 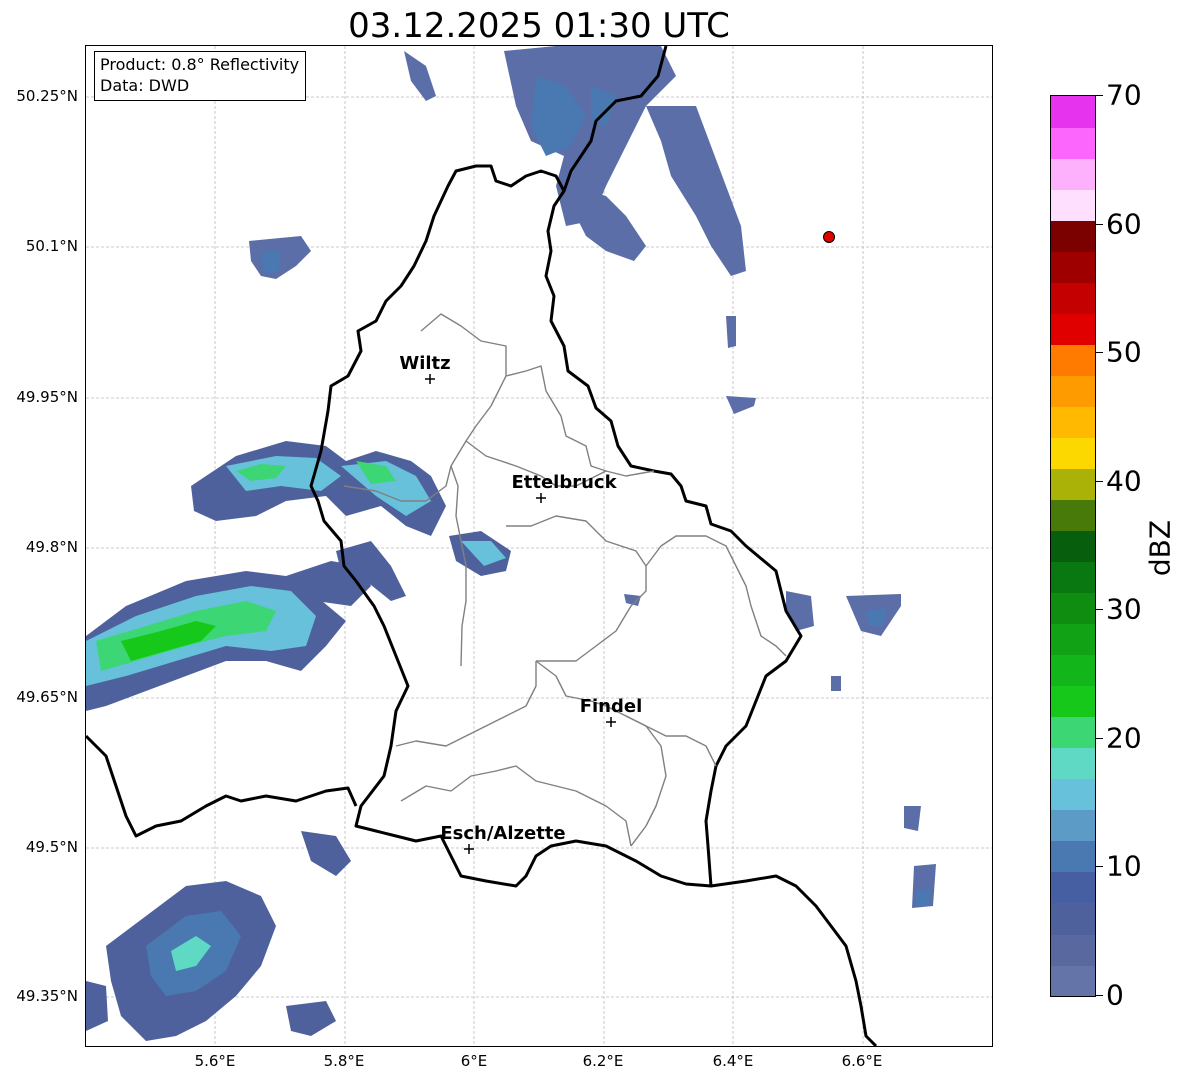 What do you see at coordinates (564, 482) in the screenshot?
I see `place-label-ettelbruck: Ettelbruck` at bounding box center [564, 482].